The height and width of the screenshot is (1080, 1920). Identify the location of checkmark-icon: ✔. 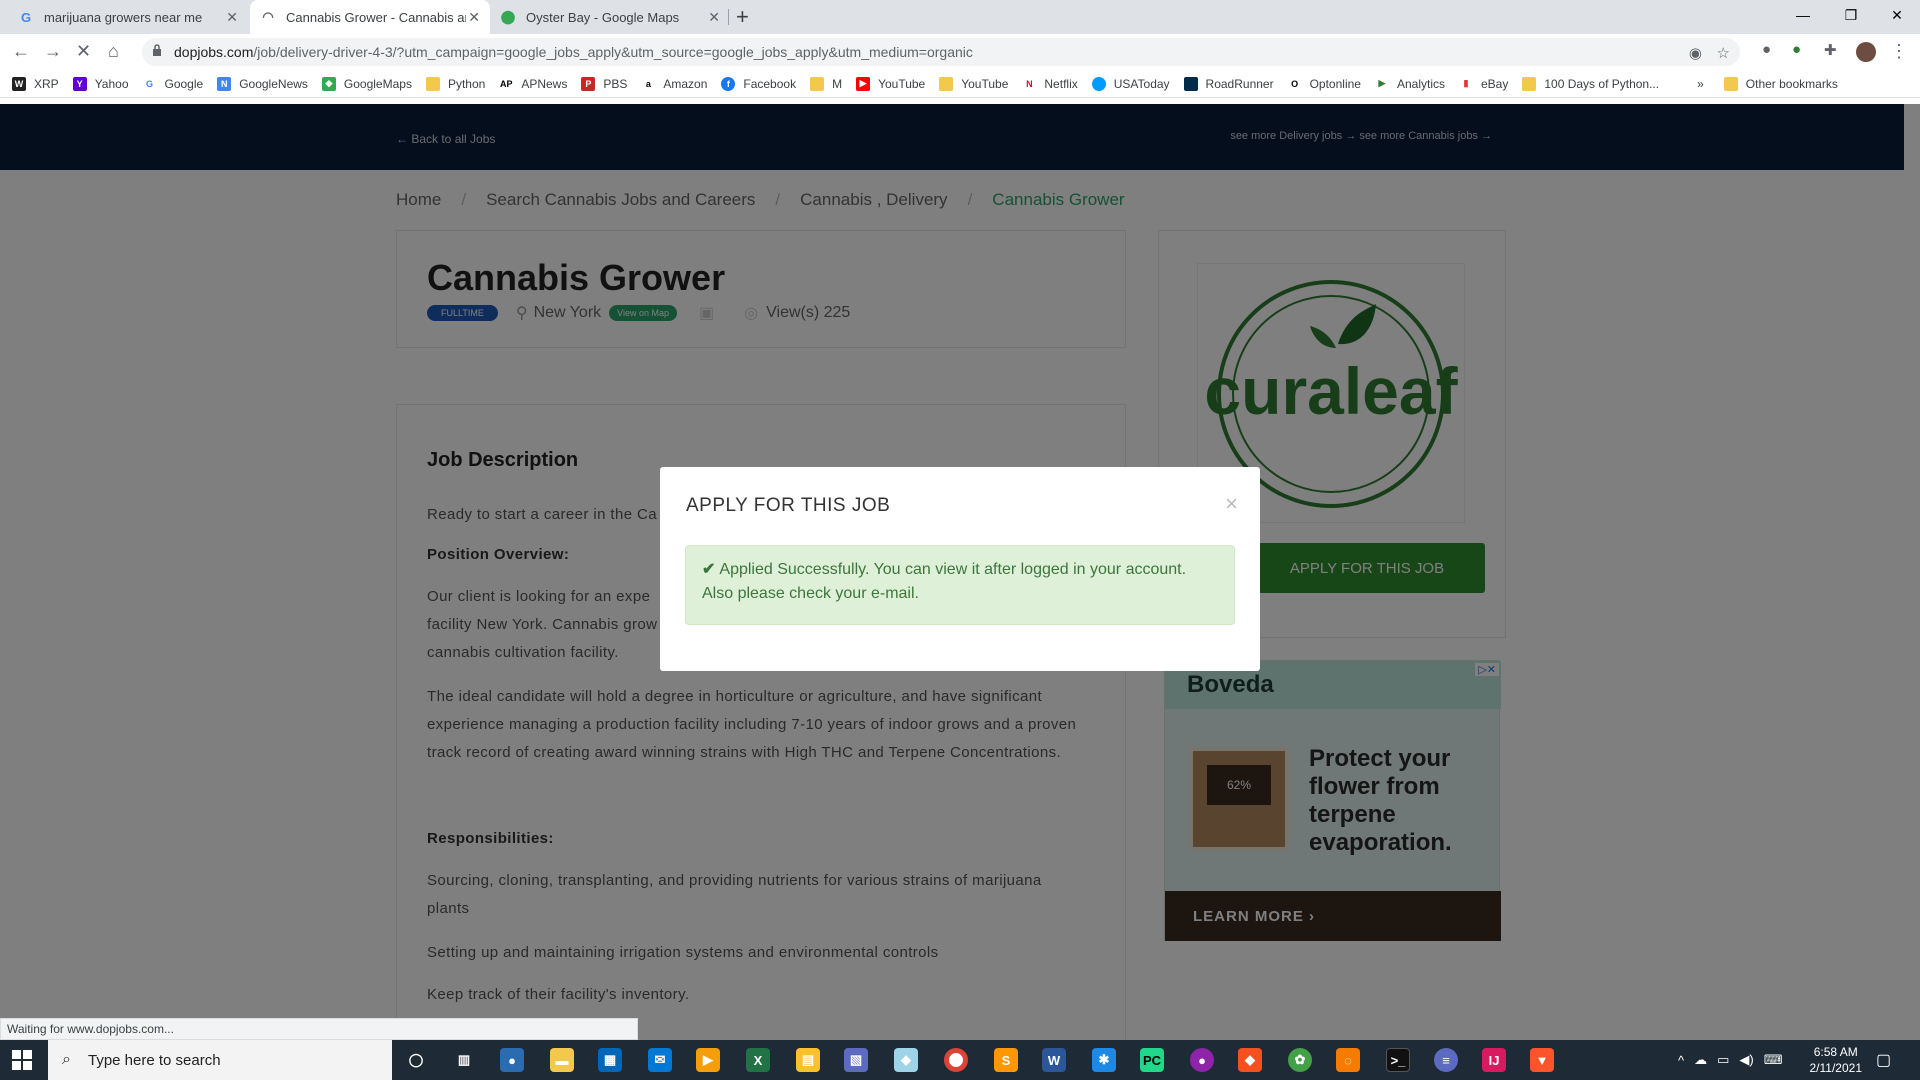
(709, 569).